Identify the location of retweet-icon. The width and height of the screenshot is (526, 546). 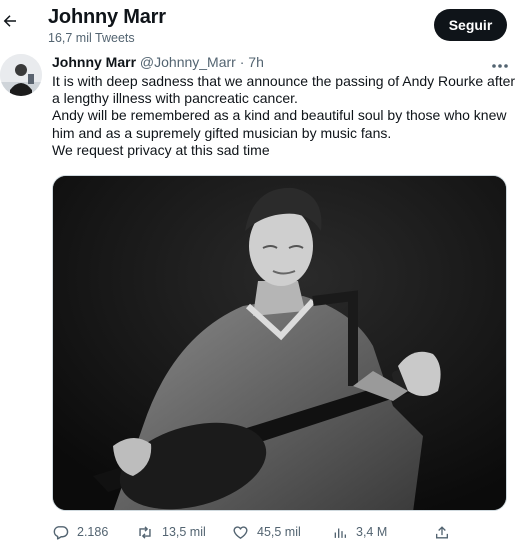
(145, 532).